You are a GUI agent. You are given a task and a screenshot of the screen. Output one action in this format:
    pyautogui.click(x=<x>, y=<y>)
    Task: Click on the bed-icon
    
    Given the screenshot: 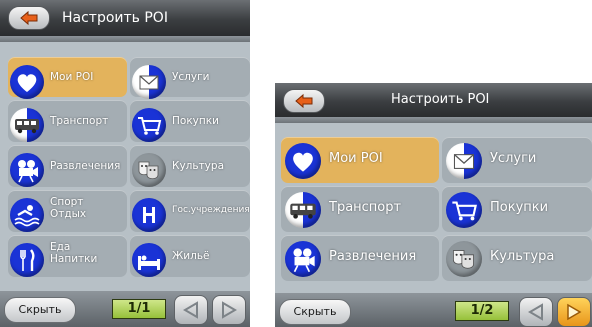 What is the action you would take?
    pyautogui.click(x=149, y=260)
    